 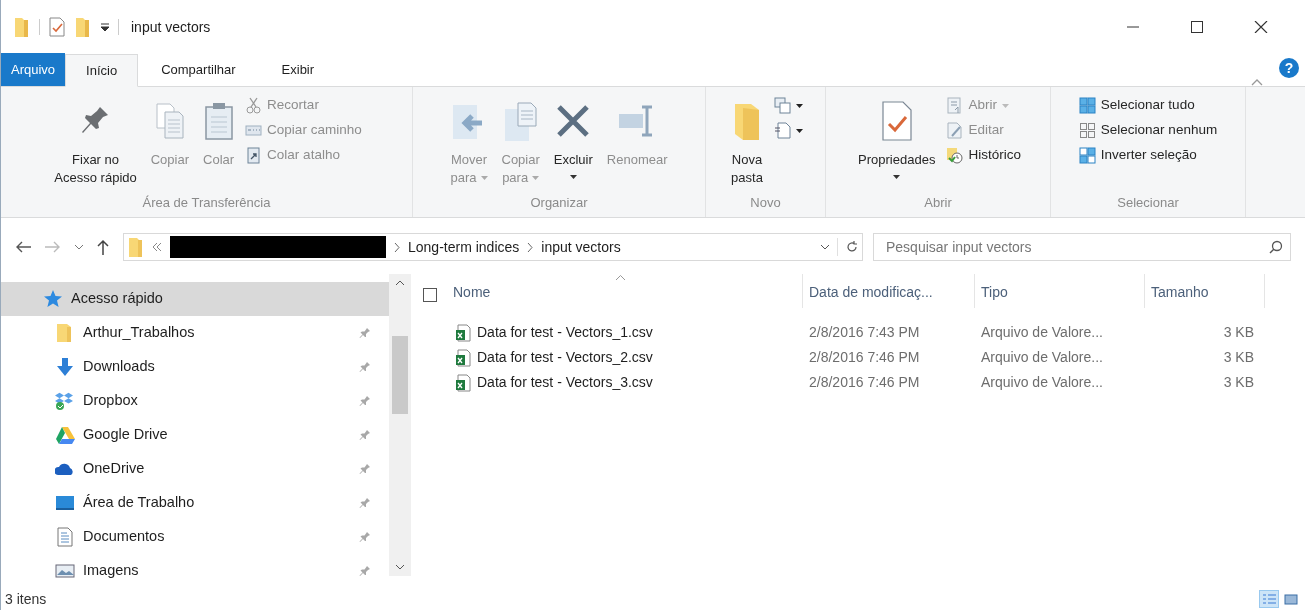 What do you see at coordinates (565, 332) in the screenshot?
I see `file-name: Data for test - Vectors_1.csv` at bounding box center [565, 332].